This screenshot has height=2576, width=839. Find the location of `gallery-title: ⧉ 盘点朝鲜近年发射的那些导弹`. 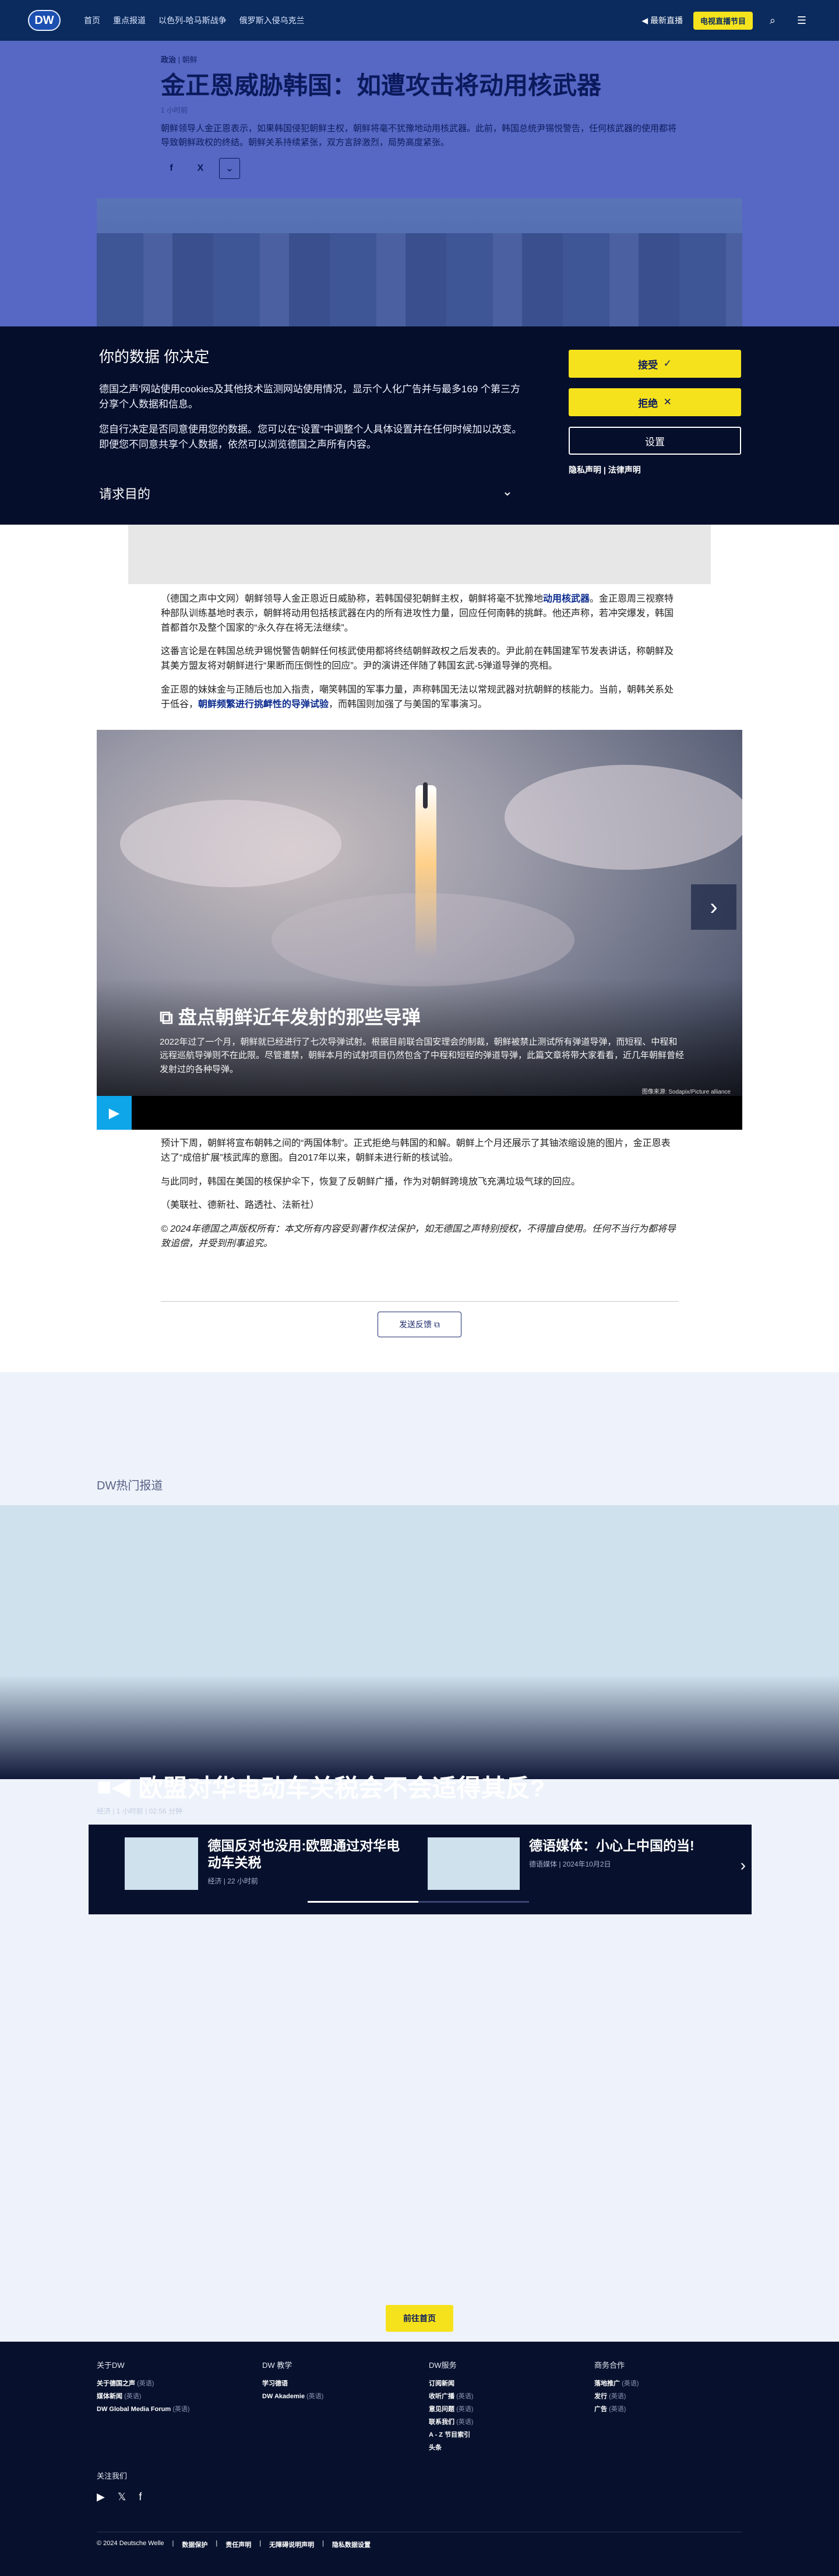

gallery-title: ⧉ 盘点朝鲜近年发射的那些导弹 is located at coordinates (290, 1016).